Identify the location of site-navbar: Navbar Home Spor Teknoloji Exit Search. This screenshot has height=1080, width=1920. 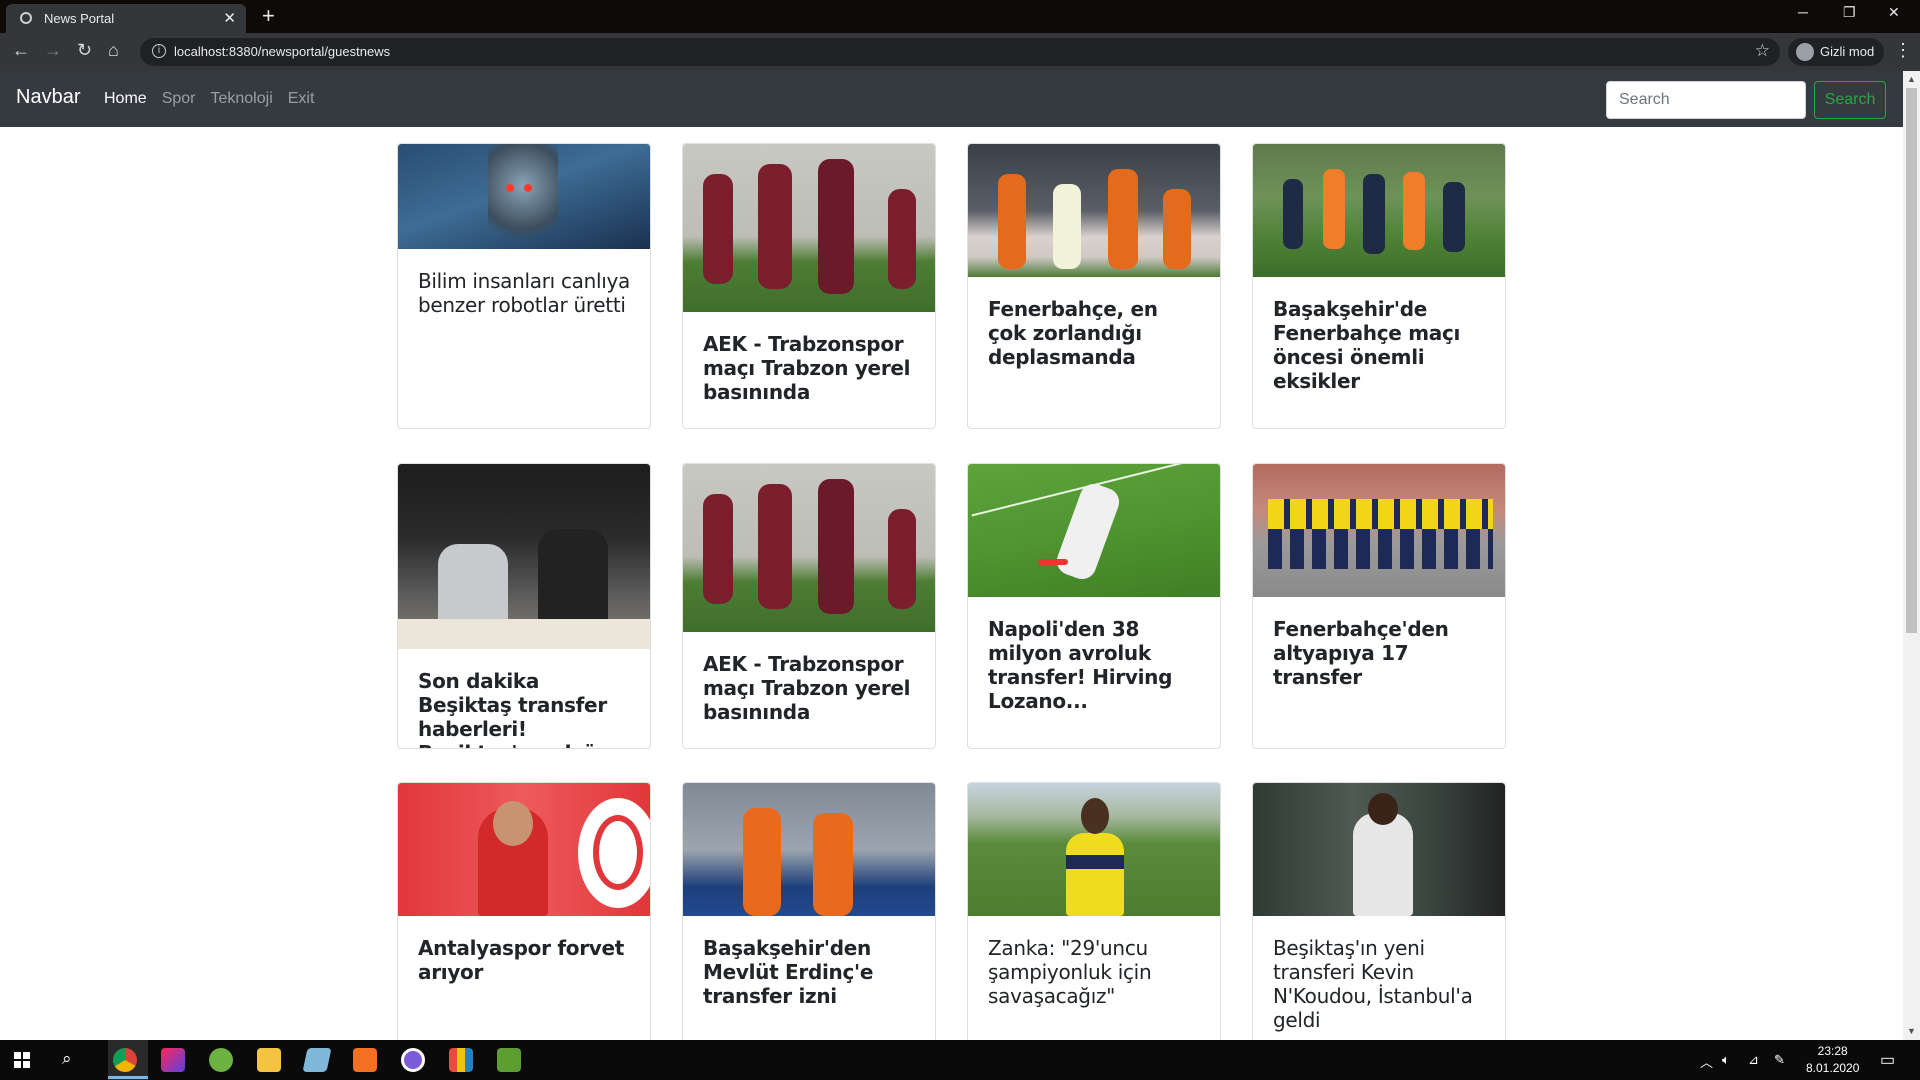
(951, 99).